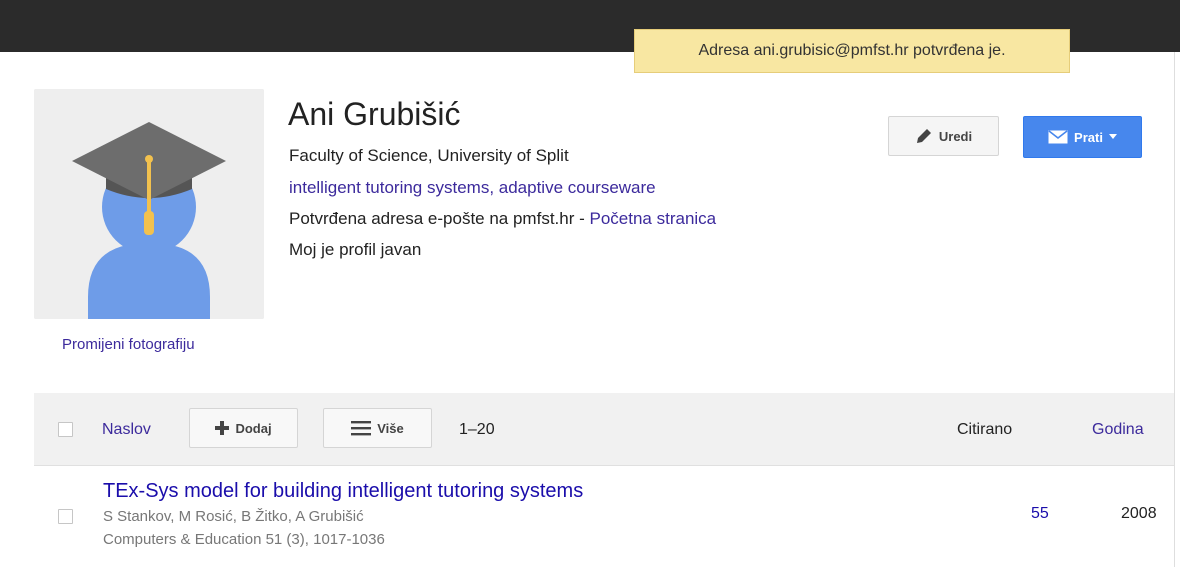 The image size is (1180, 567). What do you see at coordinates (604, 429) in the screenshot?
I see `articles-toolbar: Naslov Dodaj Više 1–20 Citirano Godina` at bounding box center [604, 429].